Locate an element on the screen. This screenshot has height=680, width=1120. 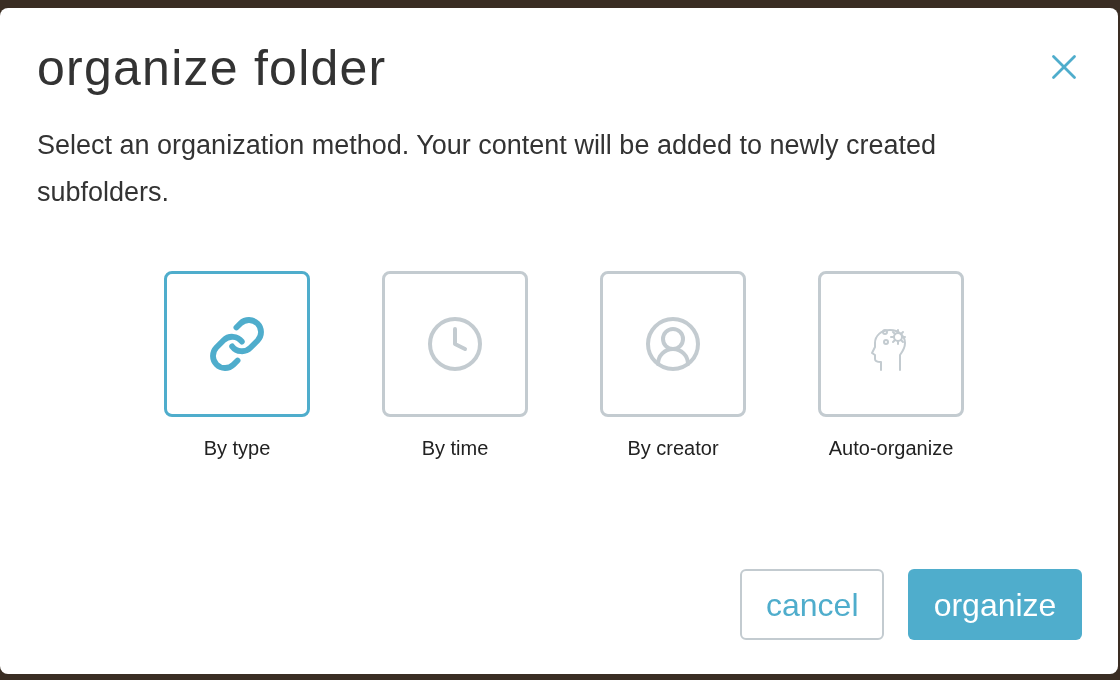
link-icon is located at coordinates (237, 344).